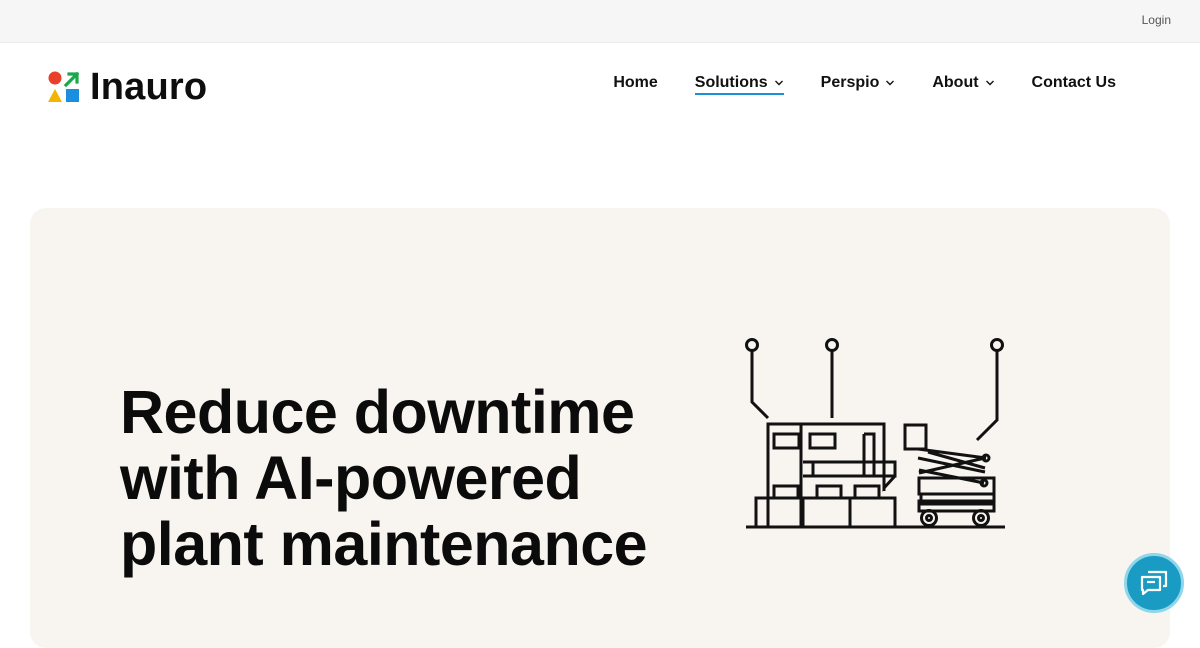 The image size is (1200, 648). Describe the element at coordinates (875, 433) in the screenshot. I see `industrial-plant-sensors-illustration` at that location.